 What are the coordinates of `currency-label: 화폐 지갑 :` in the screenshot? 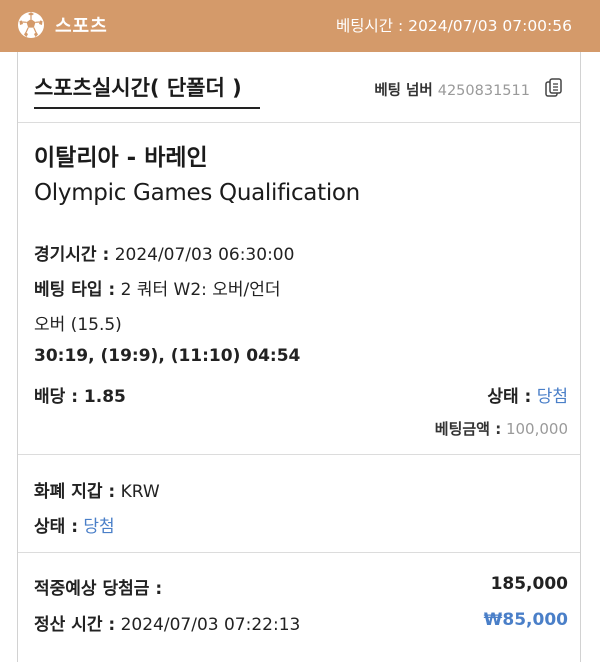 It's located at (74, 492).